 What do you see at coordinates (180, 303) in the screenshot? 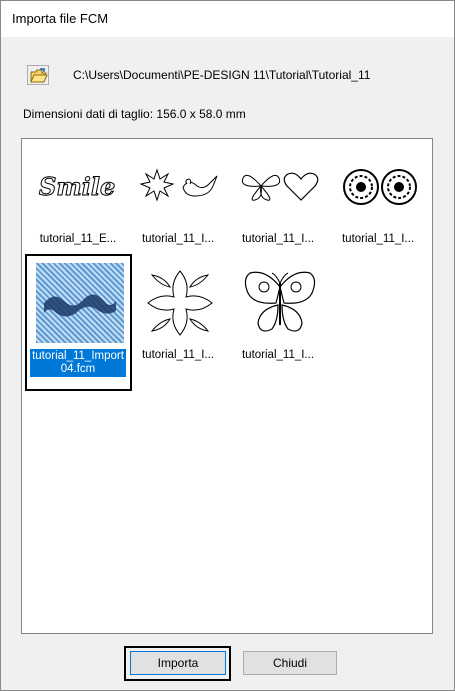
I see `leaf-cross-icon` at bounding box center [180, 303].